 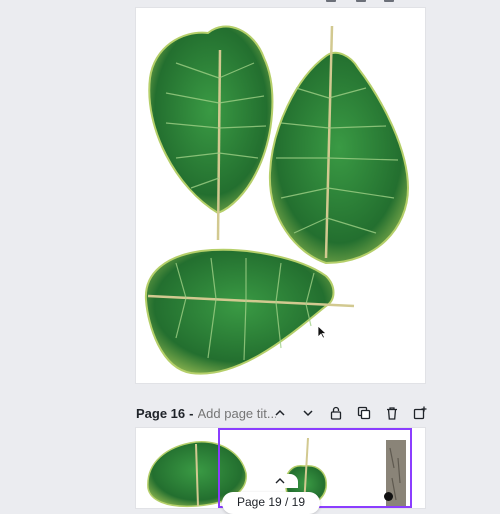 I want to click on page-indicator-text: Page 19 / 19, so click(x=271, y=502).